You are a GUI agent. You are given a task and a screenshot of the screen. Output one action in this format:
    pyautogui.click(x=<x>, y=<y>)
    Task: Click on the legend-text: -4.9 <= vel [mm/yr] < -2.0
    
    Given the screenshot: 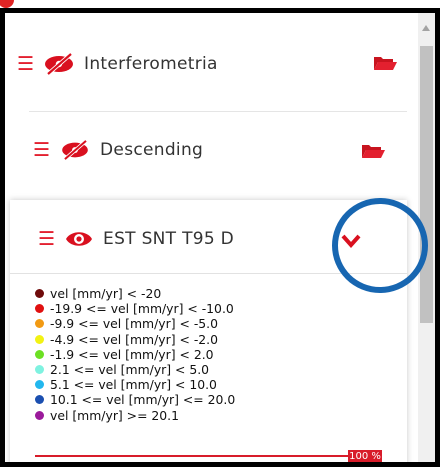 What is the action you would take?
    pyautogui.click(x=134, y=339)
    